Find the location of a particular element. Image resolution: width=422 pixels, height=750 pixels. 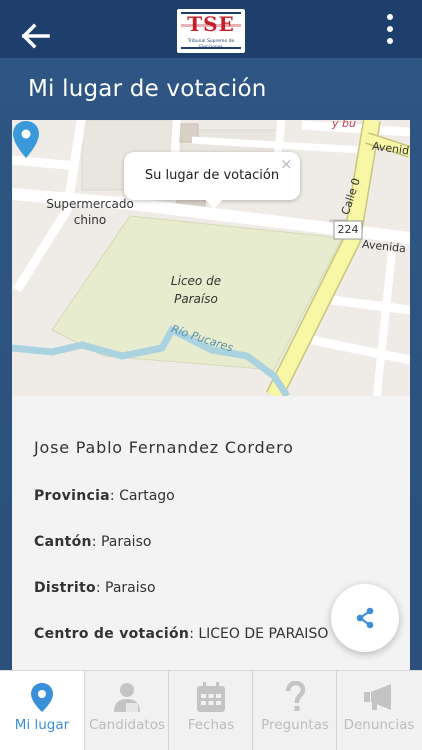

top-app-bar: TSE Tribunal Supremo de Elecciones is located at coordinates (211, 29).